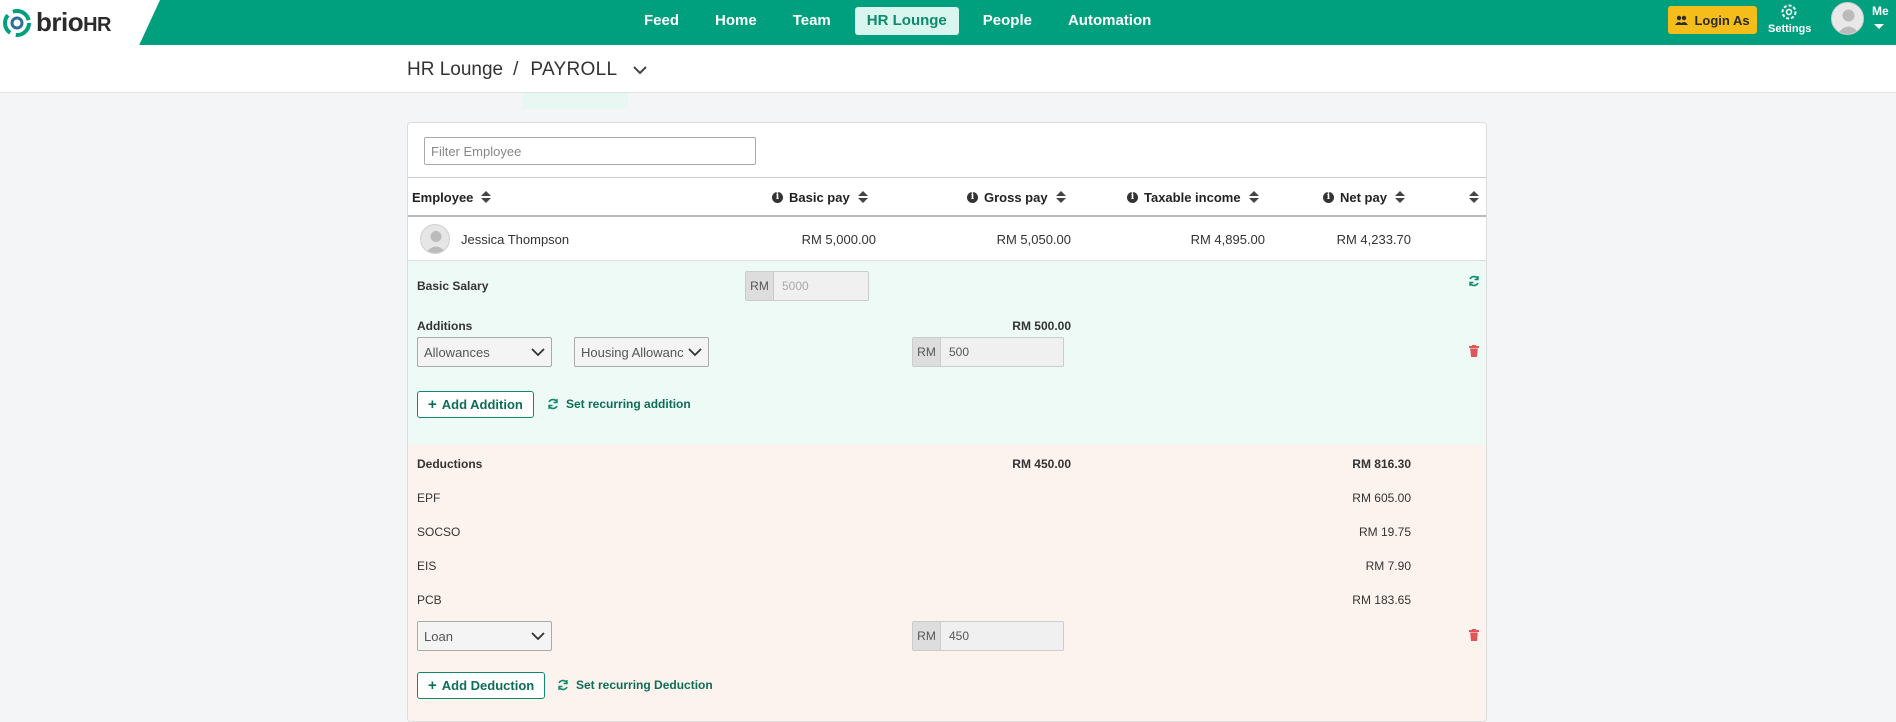 This screenshot has height=722, width=1896. Describe the element at coordinates (959, 636) in the screenshot. I see `deduction-amount-value: 450` at that location.